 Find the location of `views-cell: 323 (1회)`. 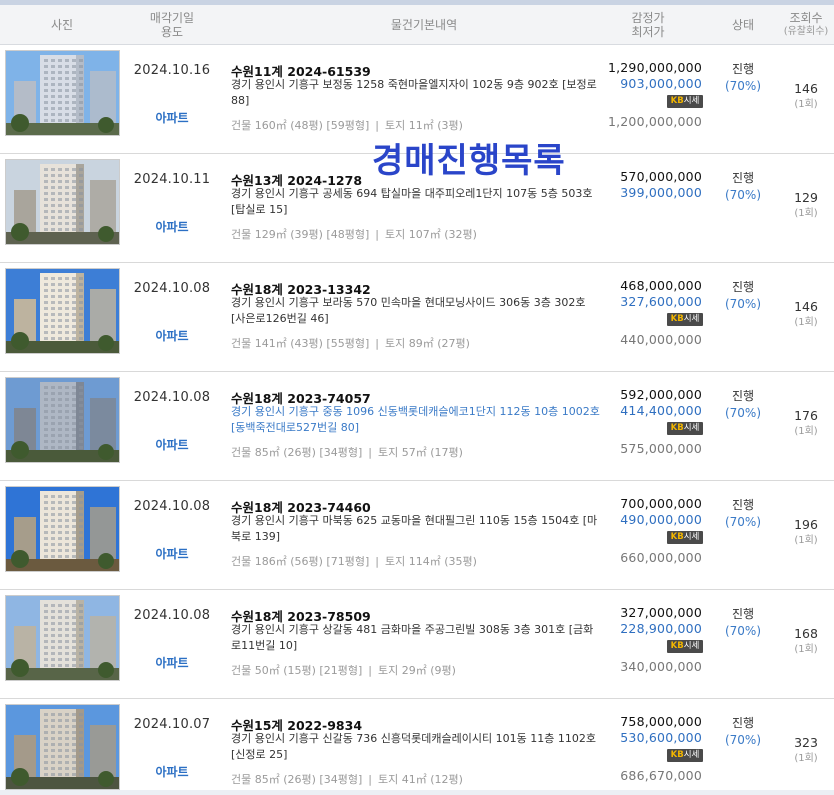

views-cell: 323 (1회) is located at coordinates (806, 751).